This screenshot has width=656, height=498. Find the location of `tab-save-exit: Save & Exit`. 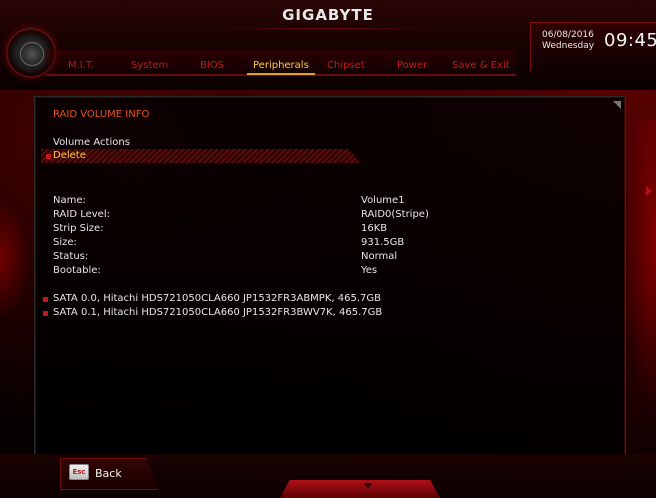

tab-save-exit: Save & Exit is located at coordinates (481, 65).